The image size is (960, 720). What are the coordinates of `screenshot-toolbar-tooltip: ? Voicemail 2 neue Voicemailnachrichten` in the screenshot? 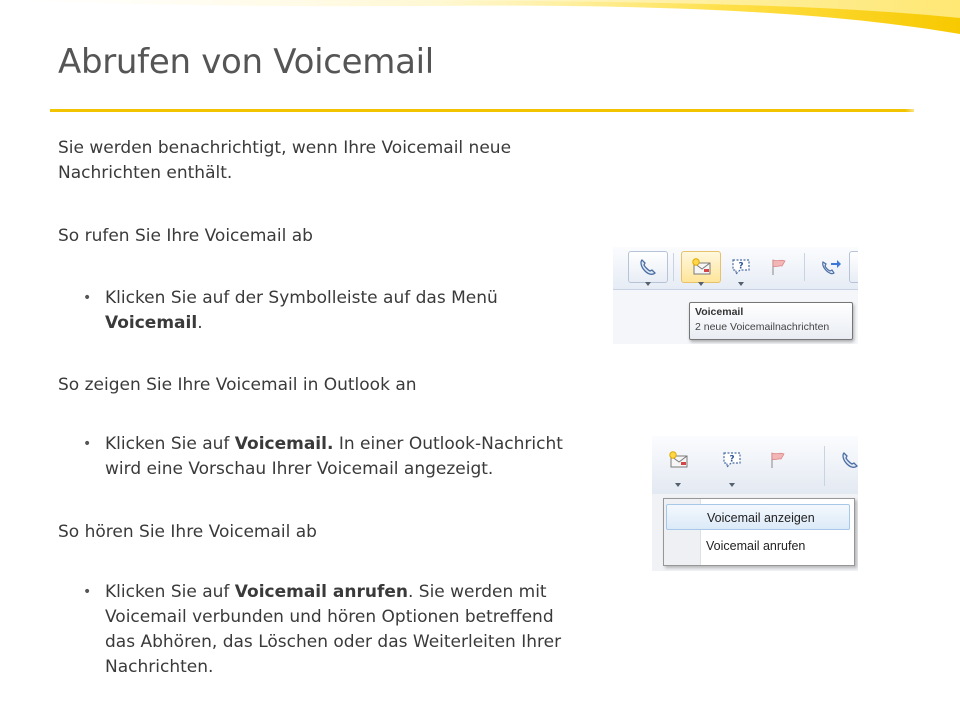 It's located at (735, 295).